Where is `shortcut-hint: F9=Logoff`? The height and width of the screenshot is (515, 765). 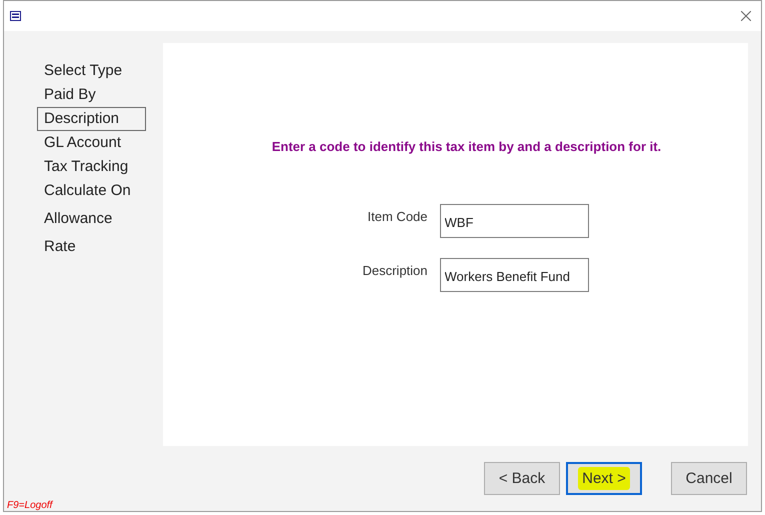
shortcut-hint: F9=Logoff is located at coordinates (29, 505).